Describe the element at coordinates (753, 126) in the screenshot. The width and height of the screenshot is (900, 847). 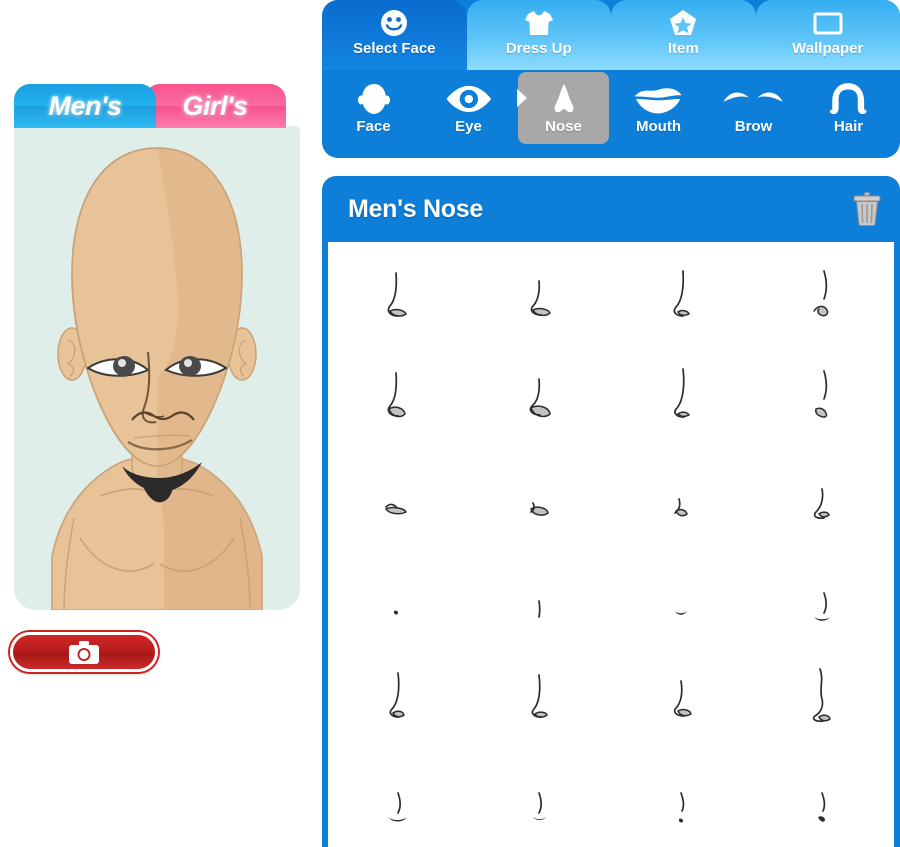
I see `sub-tab-brow-label: Brow` at that location.